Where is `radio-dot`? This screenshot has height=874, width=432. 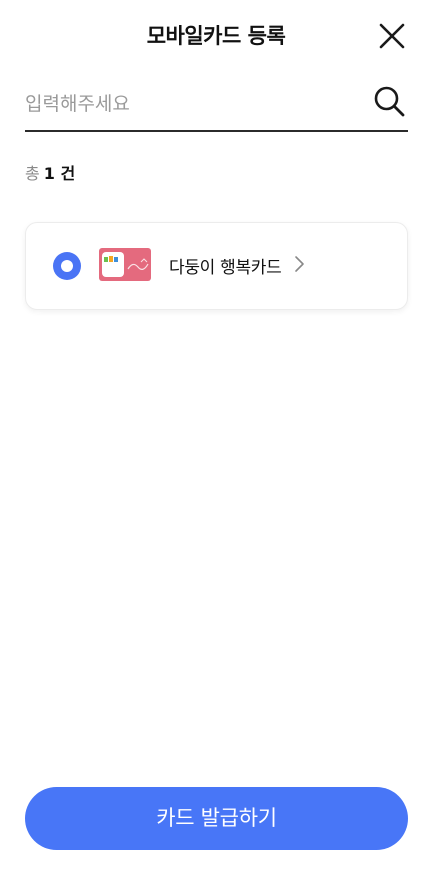
radio-dot is located at coordinates (67, 266).